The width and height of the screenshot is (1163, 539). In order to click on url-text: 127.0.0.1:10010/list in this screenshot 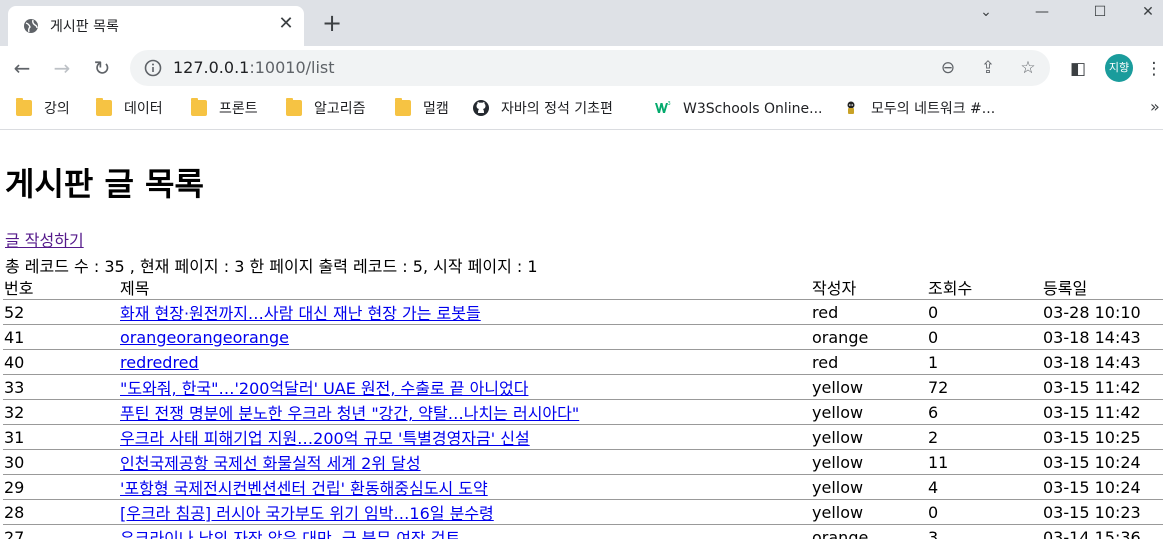, I will do `click(254, 67)`.